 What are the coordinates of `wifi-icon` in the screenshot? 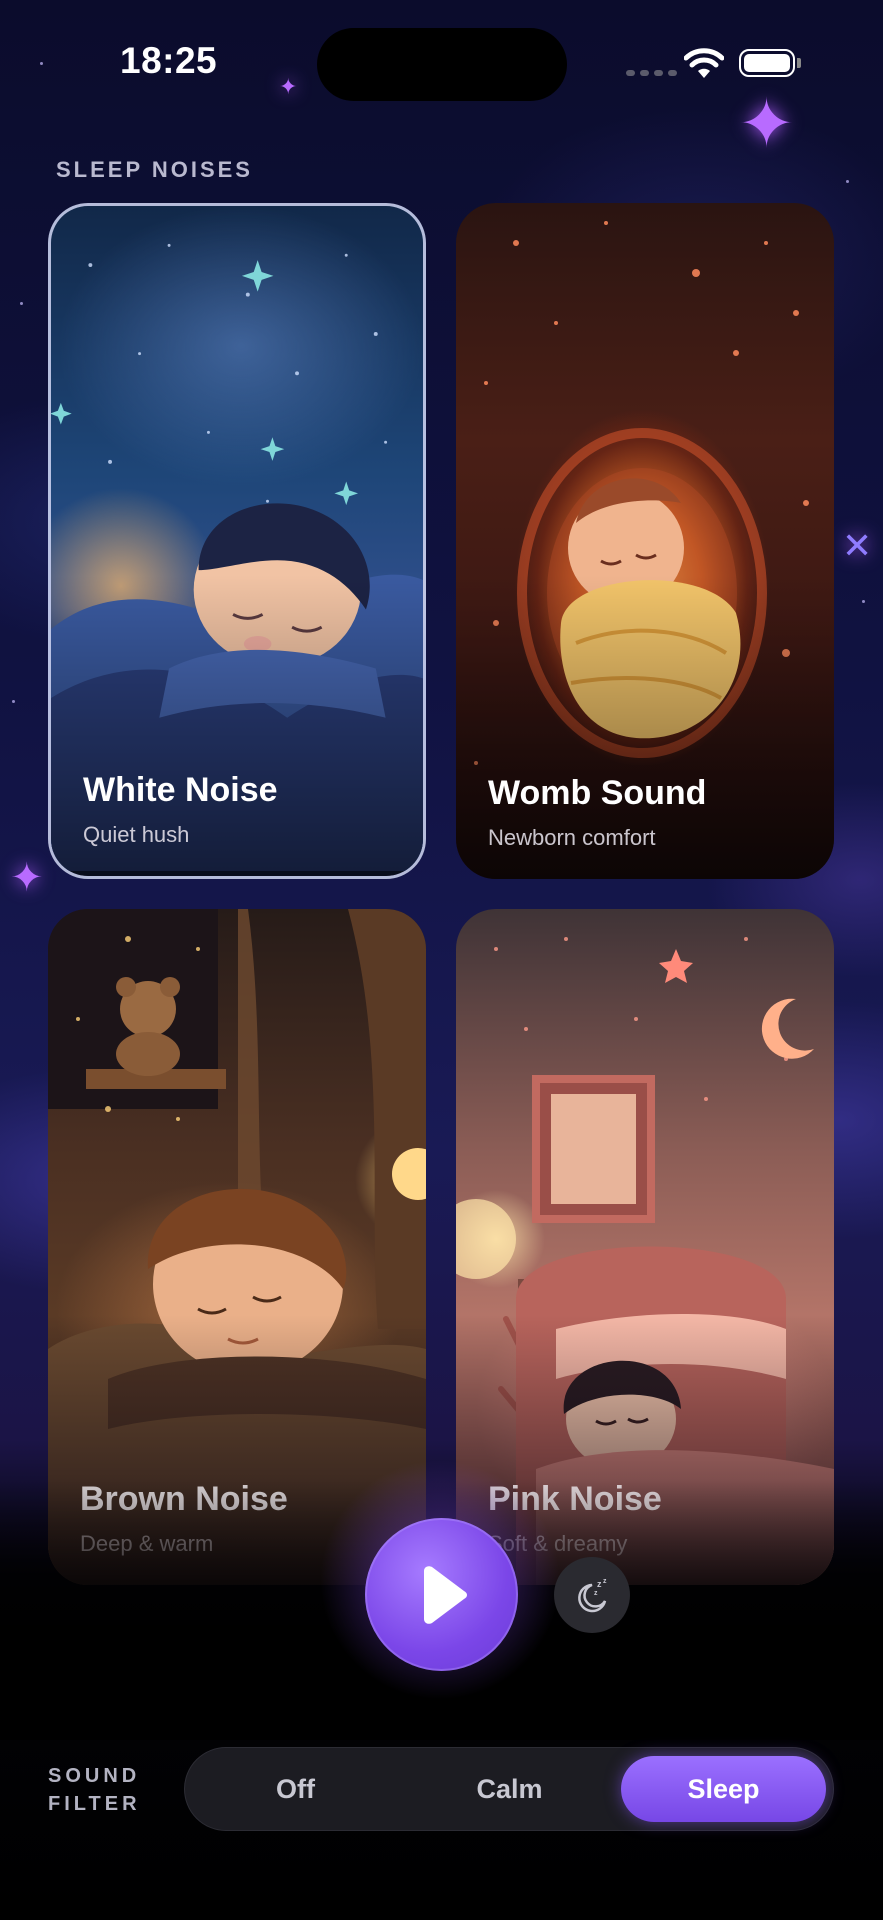 It's located at (704, 63).